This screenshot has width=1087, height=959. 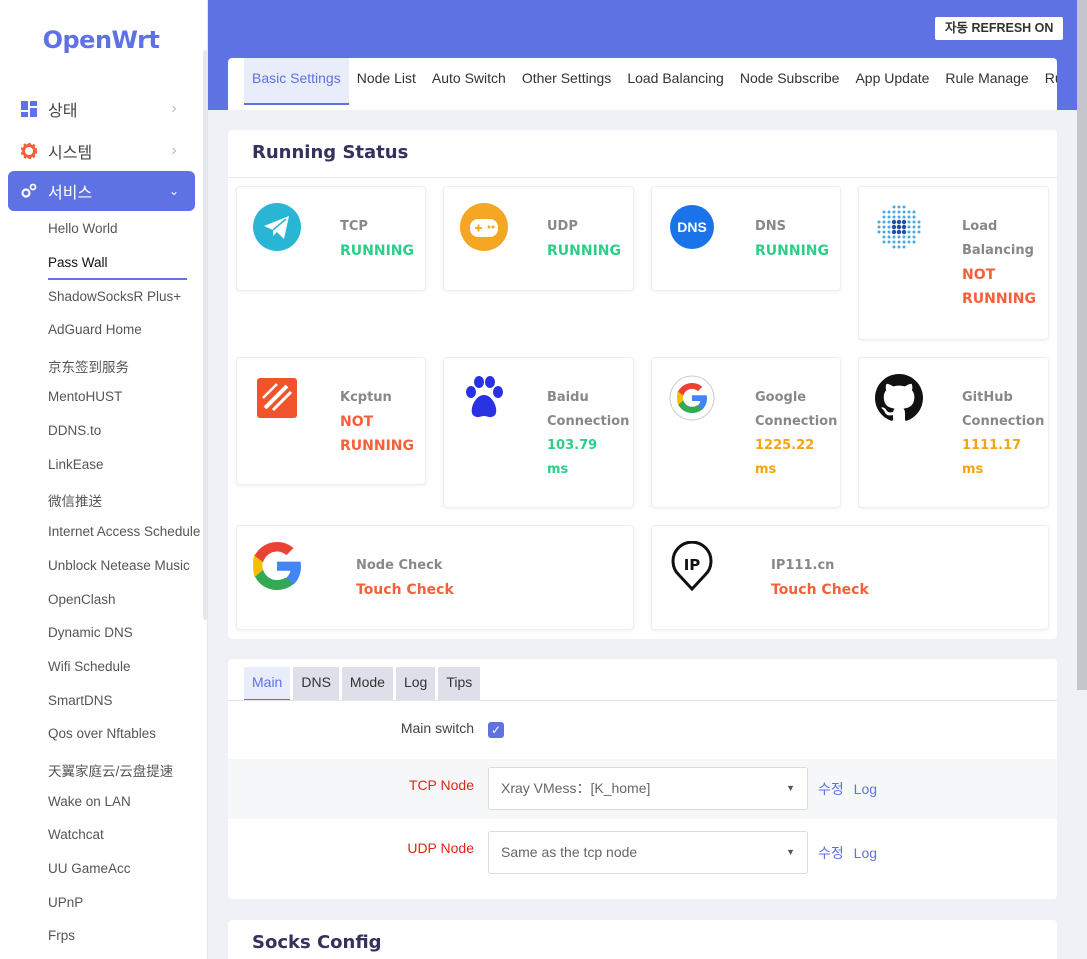 I want to click on subtab-0: Main, so click(x=267, y=684).